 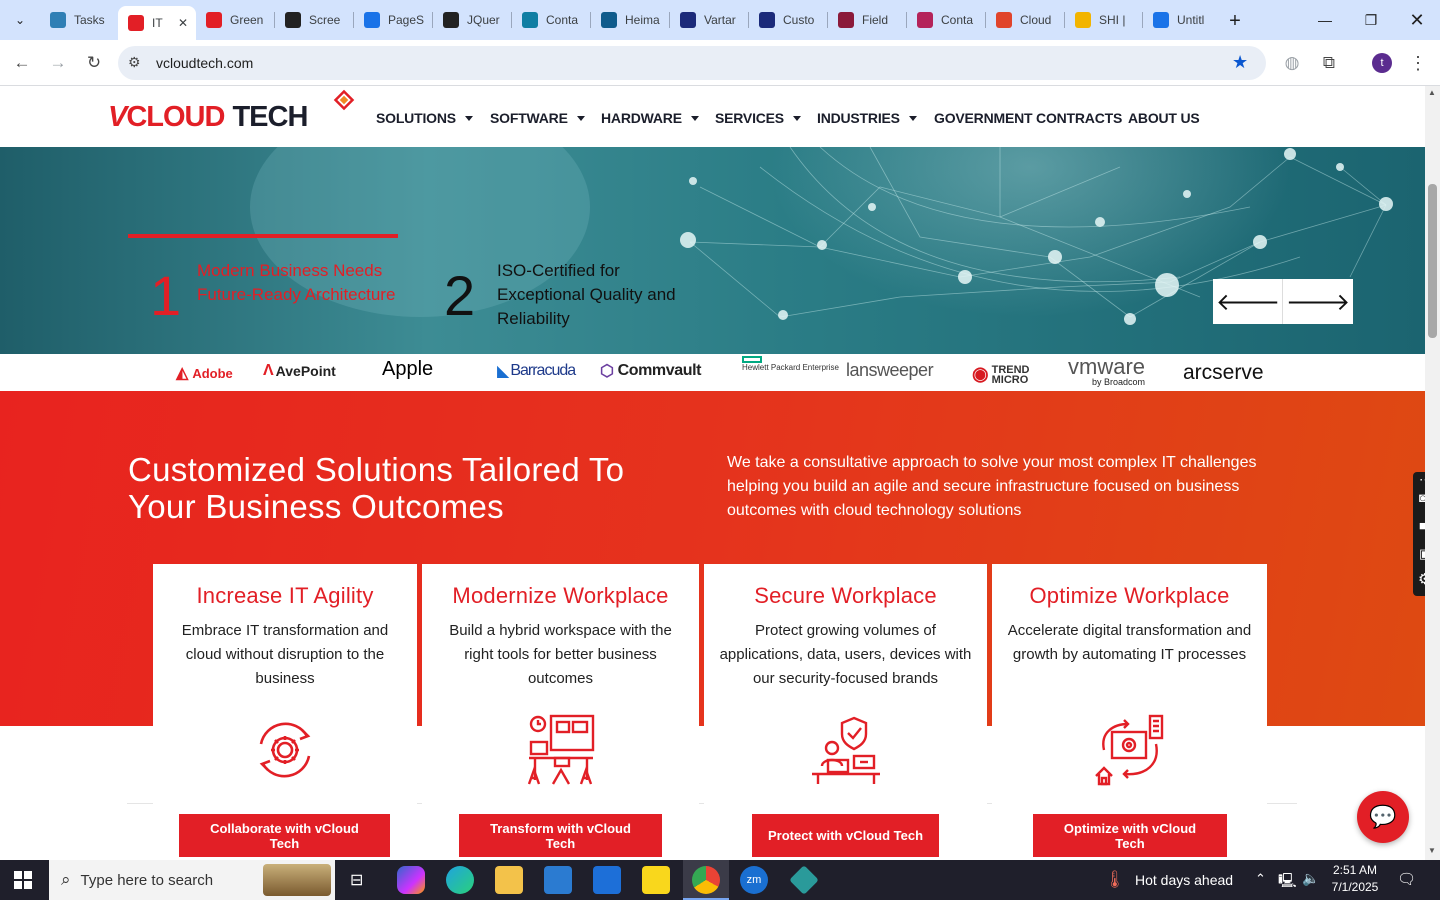 What do you see at coordinates (165, 295) in the screenshot?
I see `slide-1-number: 1` at bounding box center [165, 295].